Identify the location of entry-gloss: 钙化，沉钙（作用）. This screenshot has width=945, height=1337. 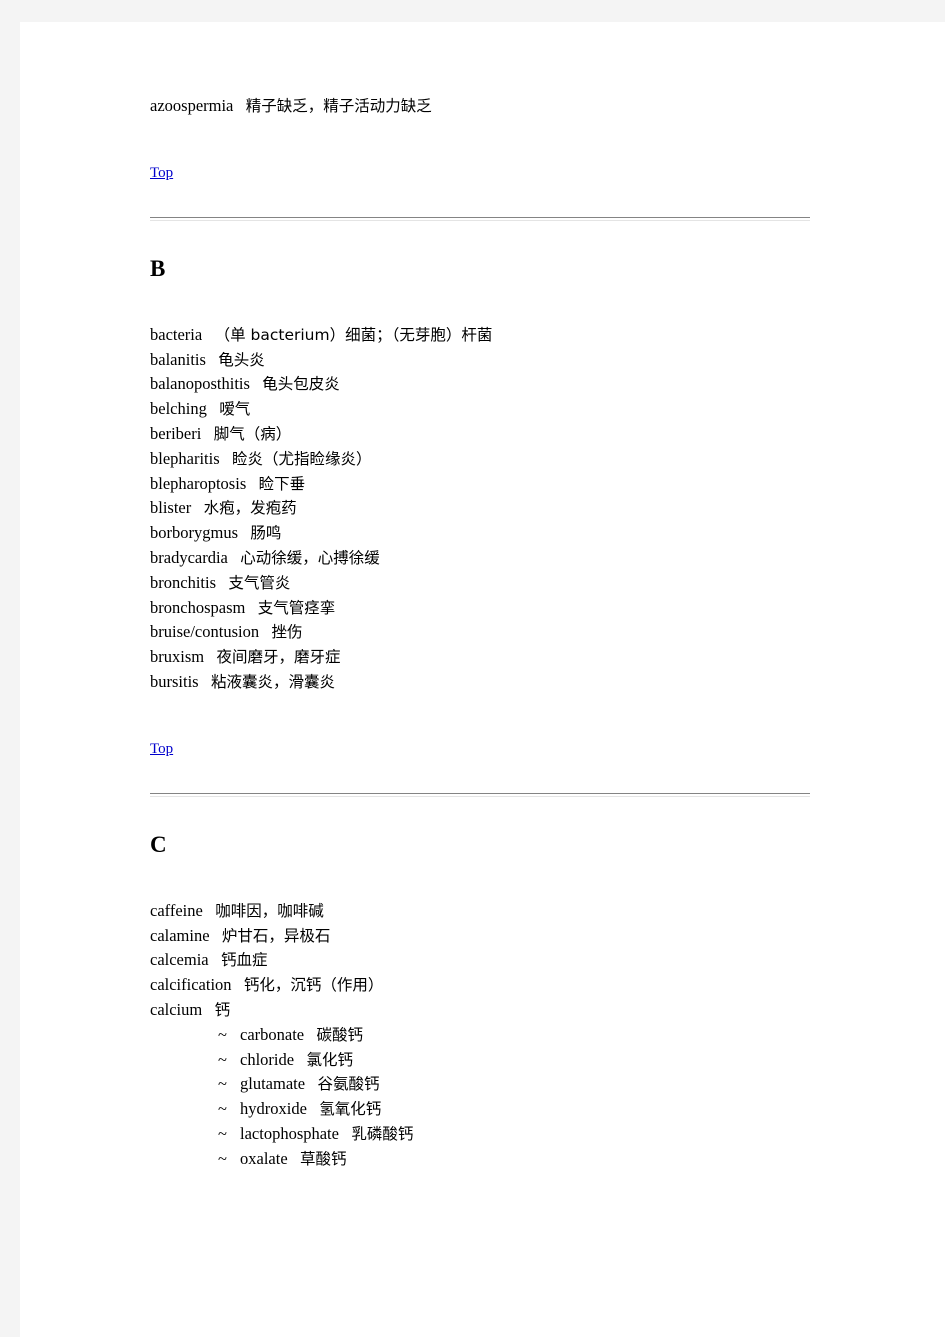
(313, 985).